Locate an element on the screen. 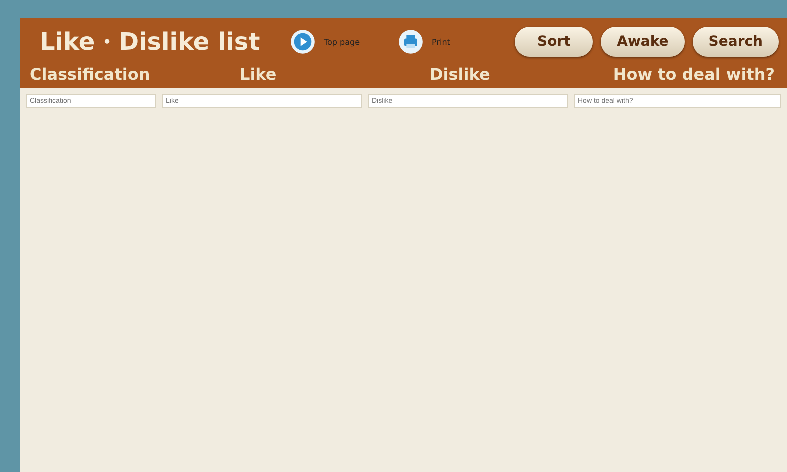  header-button: Search is located at coordinates (735, 42).